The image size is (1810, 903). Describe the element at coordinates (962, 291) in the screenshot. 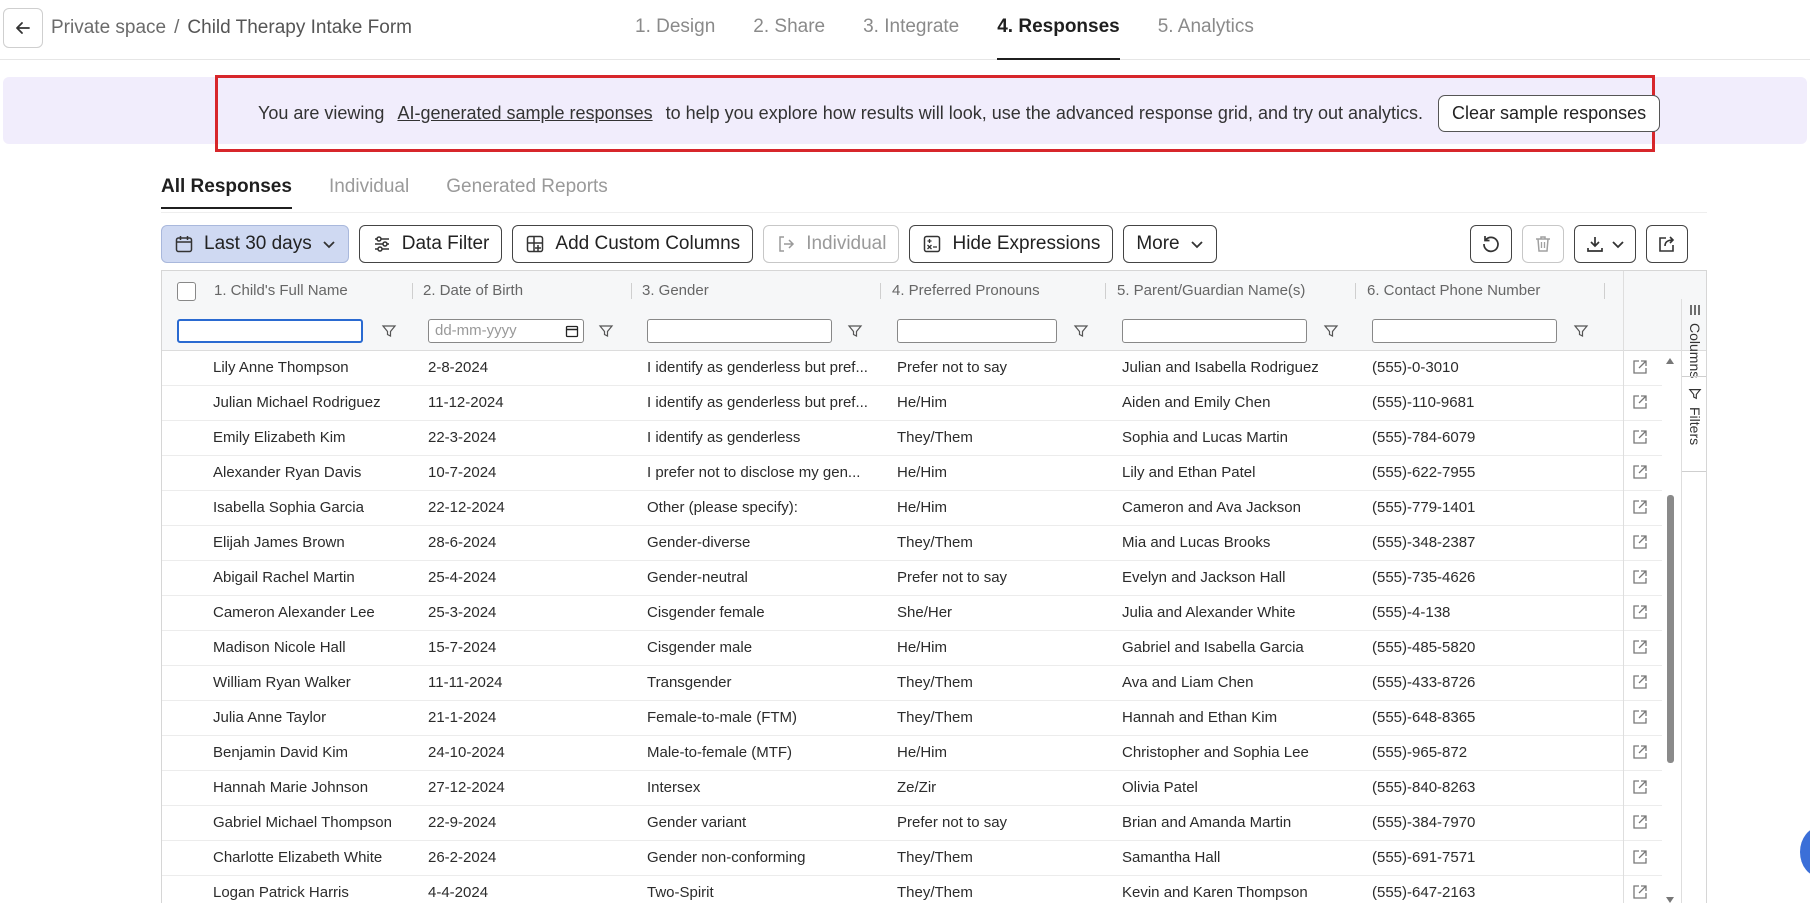

I see `column-header-pronouns: 4. Preferred Pronouns` at that location.